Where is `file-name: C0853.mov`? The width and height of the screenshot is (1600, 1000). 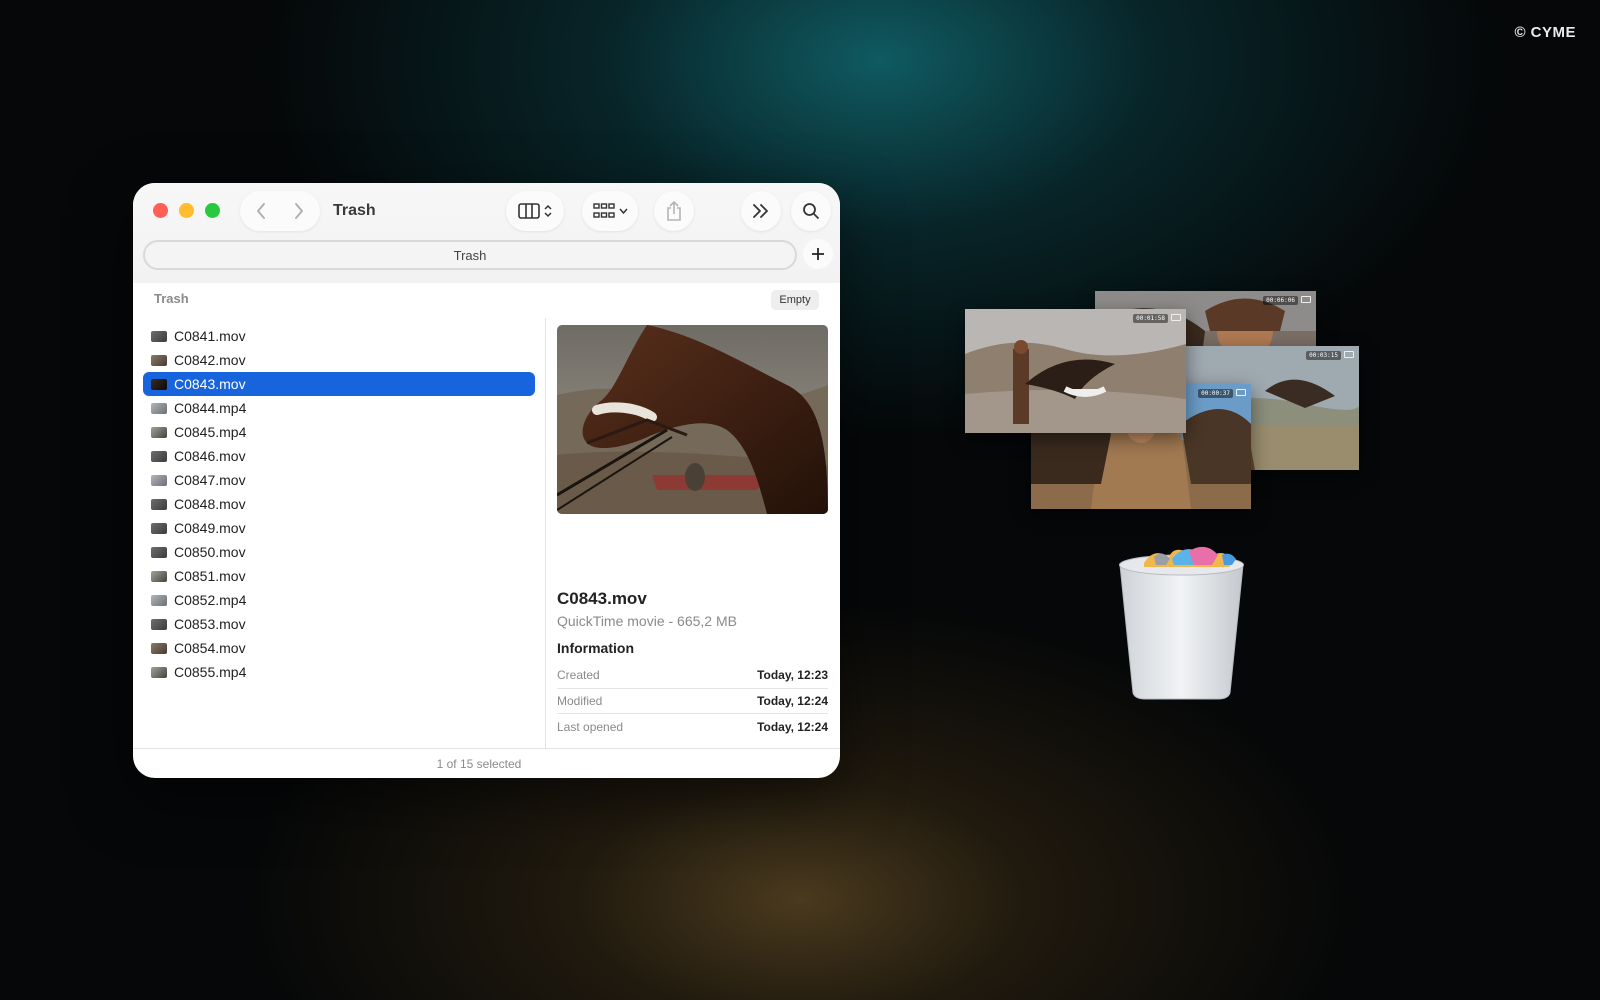
file-name: C0853.mov is located at coordinates (210, 624).